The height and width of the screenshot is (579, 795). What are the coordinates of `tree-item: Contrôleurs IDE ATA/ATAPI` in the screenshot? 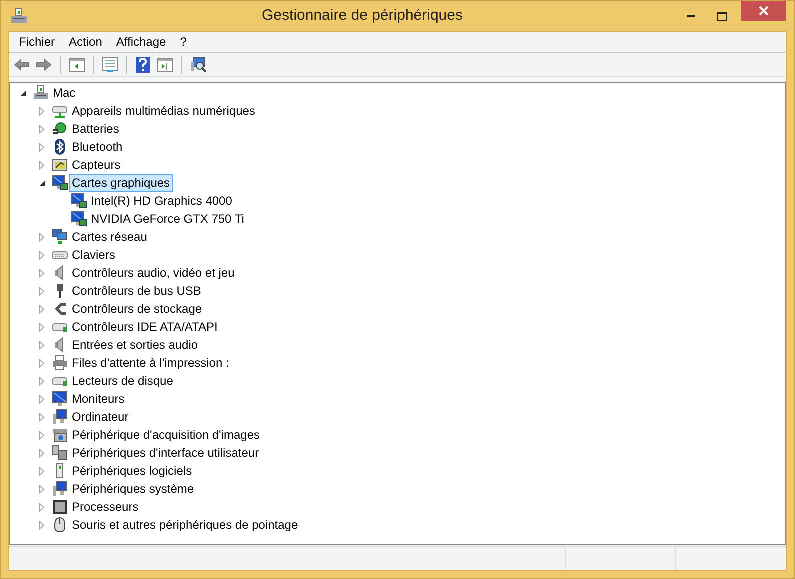 It's located at (145, 327).